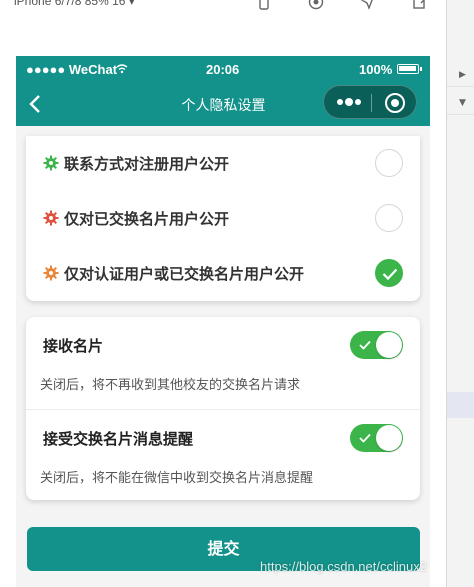  What do you see at coordinates (316, 5) in the screenshot?
I see `record-icon` at bounding box center [316, 5].